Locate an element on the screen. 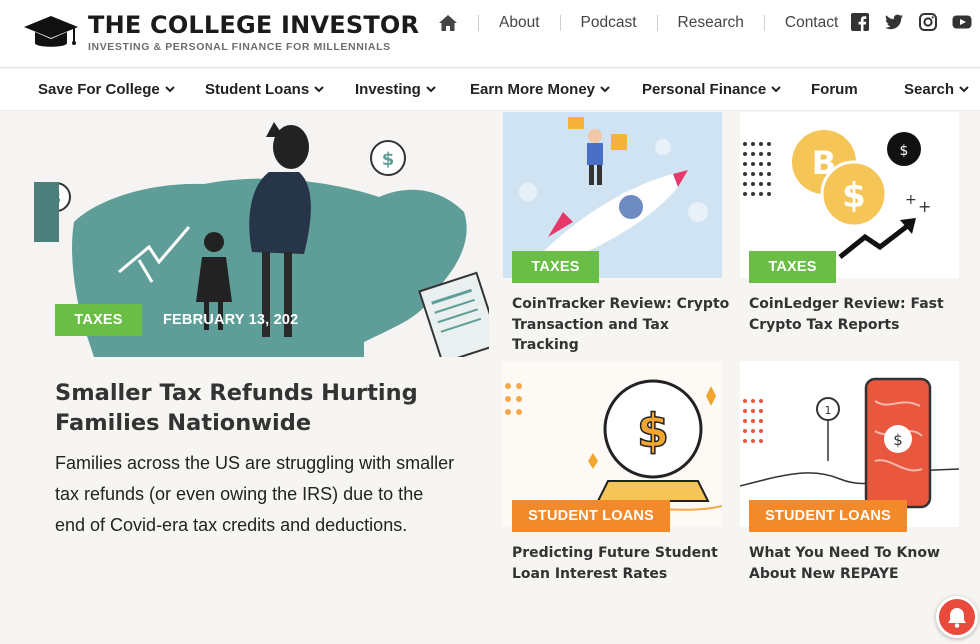 This screenshot has width=980, height=644. nav-investing: Investing is located at coordinates (395, 89).